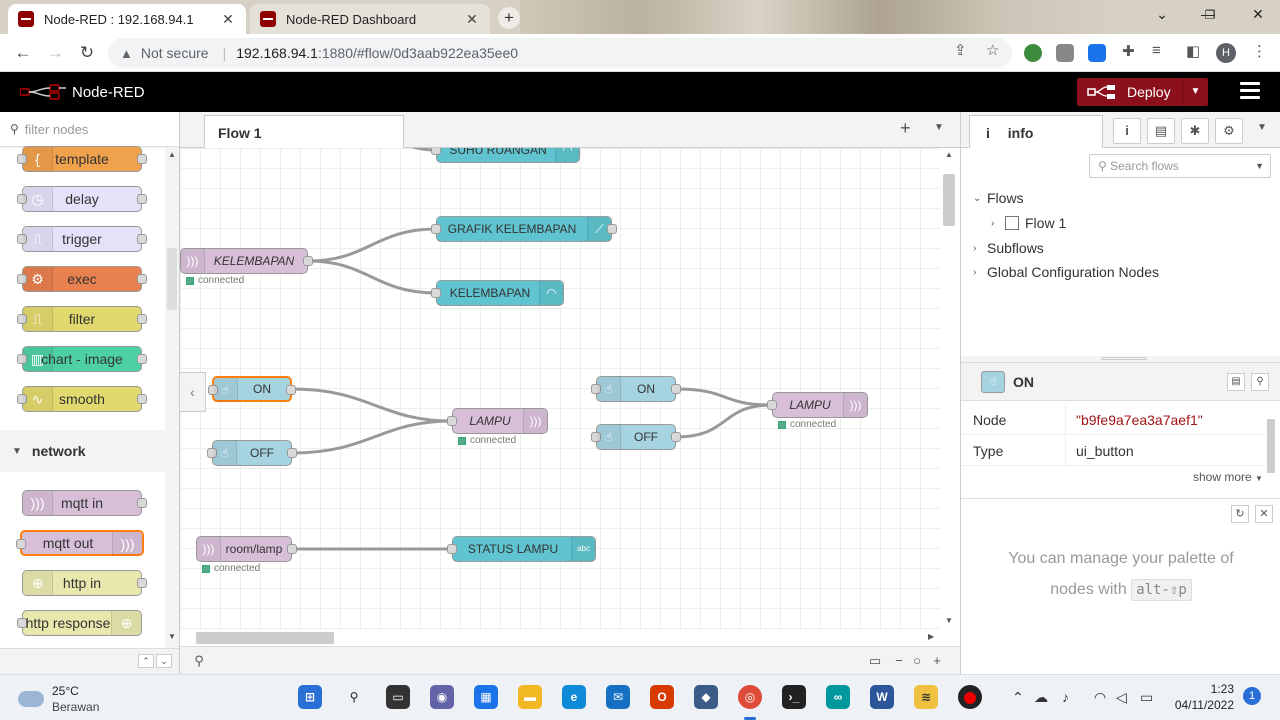 The height and width of the screenshot is (720, 1280). I want to click on flow-list-dropdown-icon: ▼, so click(939, 127).